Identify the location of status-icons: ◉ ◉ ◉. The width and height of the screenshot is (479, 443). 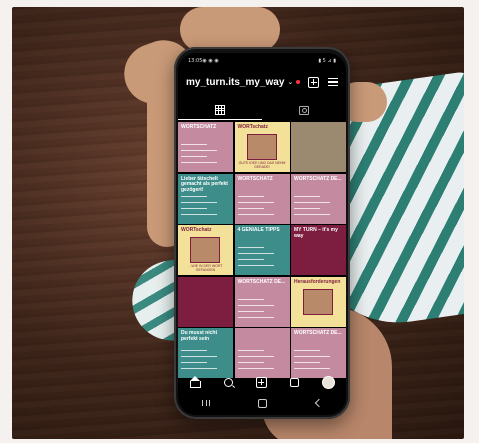
(210, 61).